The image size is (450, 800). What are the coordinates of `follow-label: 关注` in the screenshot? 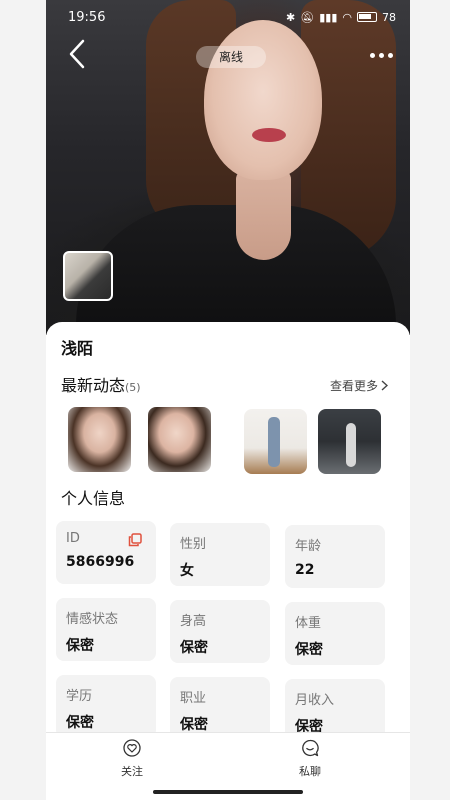 It's located at (132, 771).